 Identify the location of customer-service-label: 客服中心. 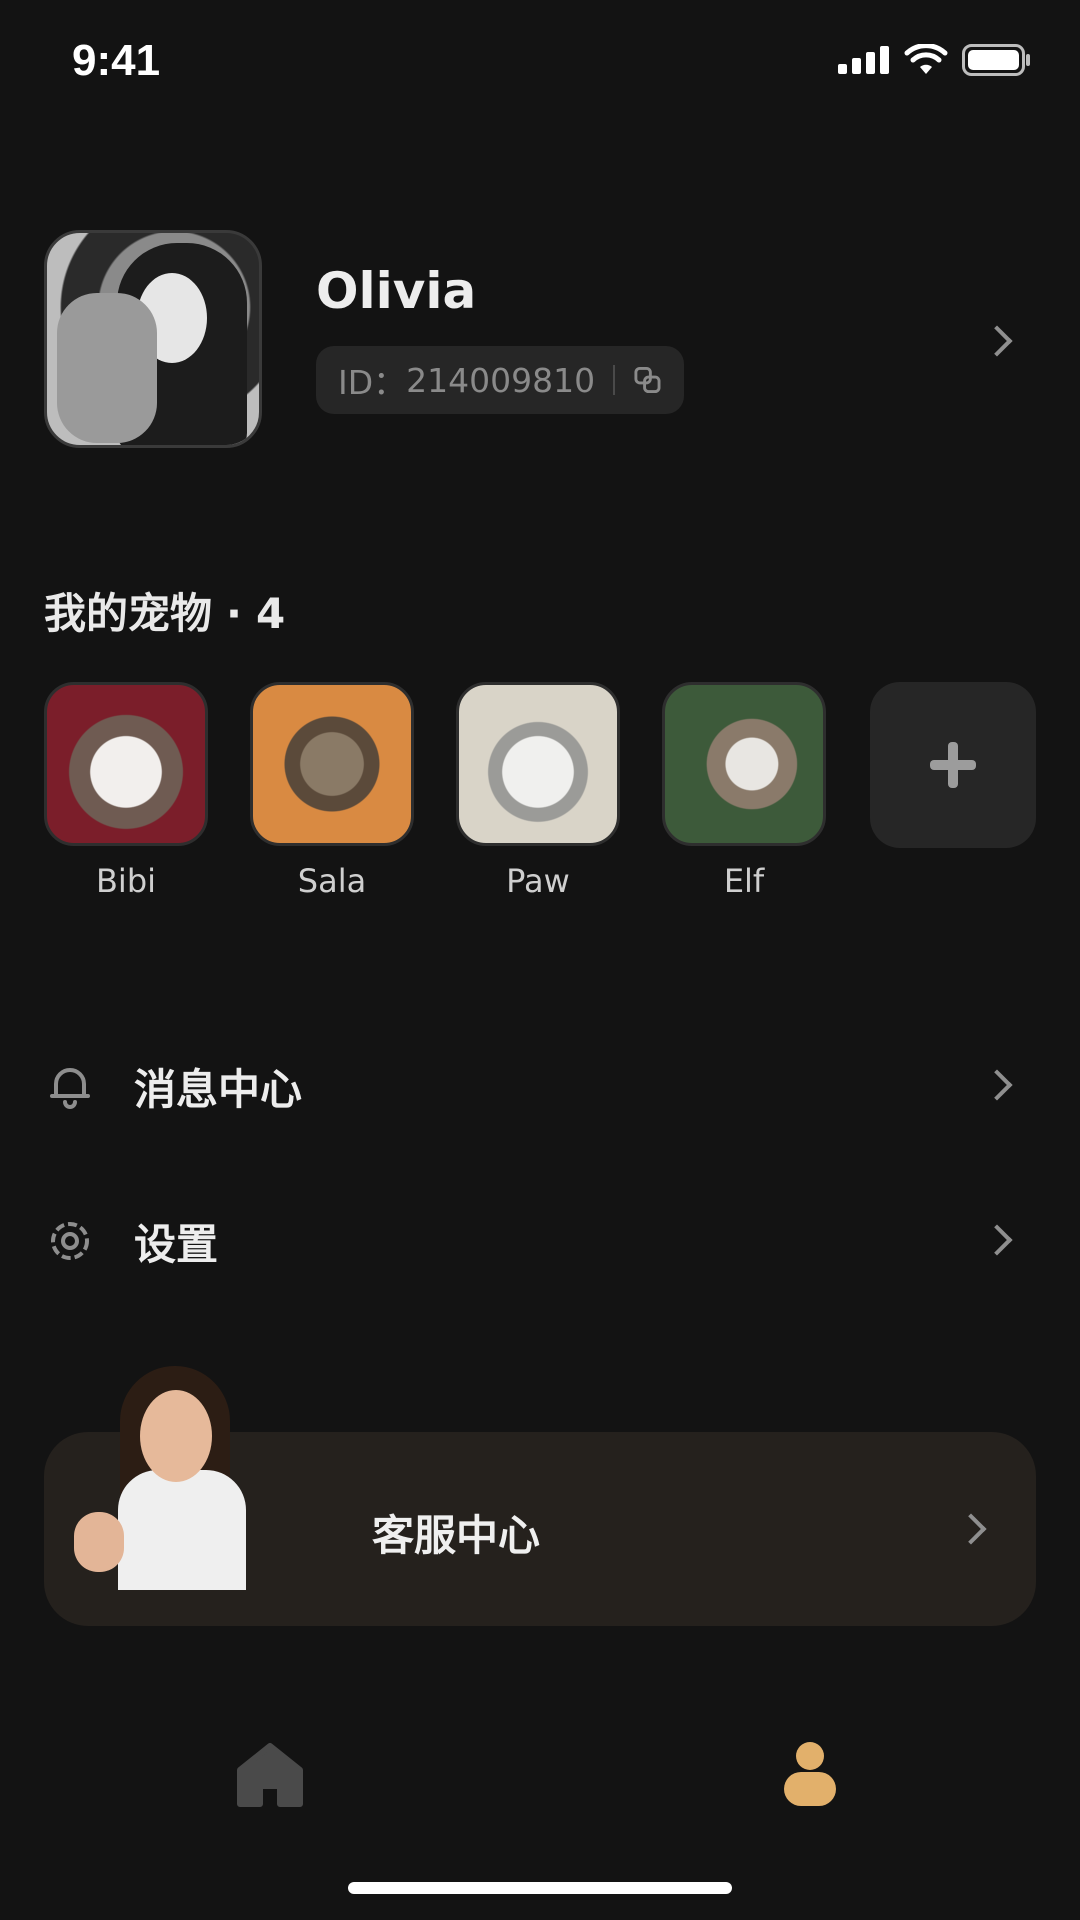
(456, 1535).